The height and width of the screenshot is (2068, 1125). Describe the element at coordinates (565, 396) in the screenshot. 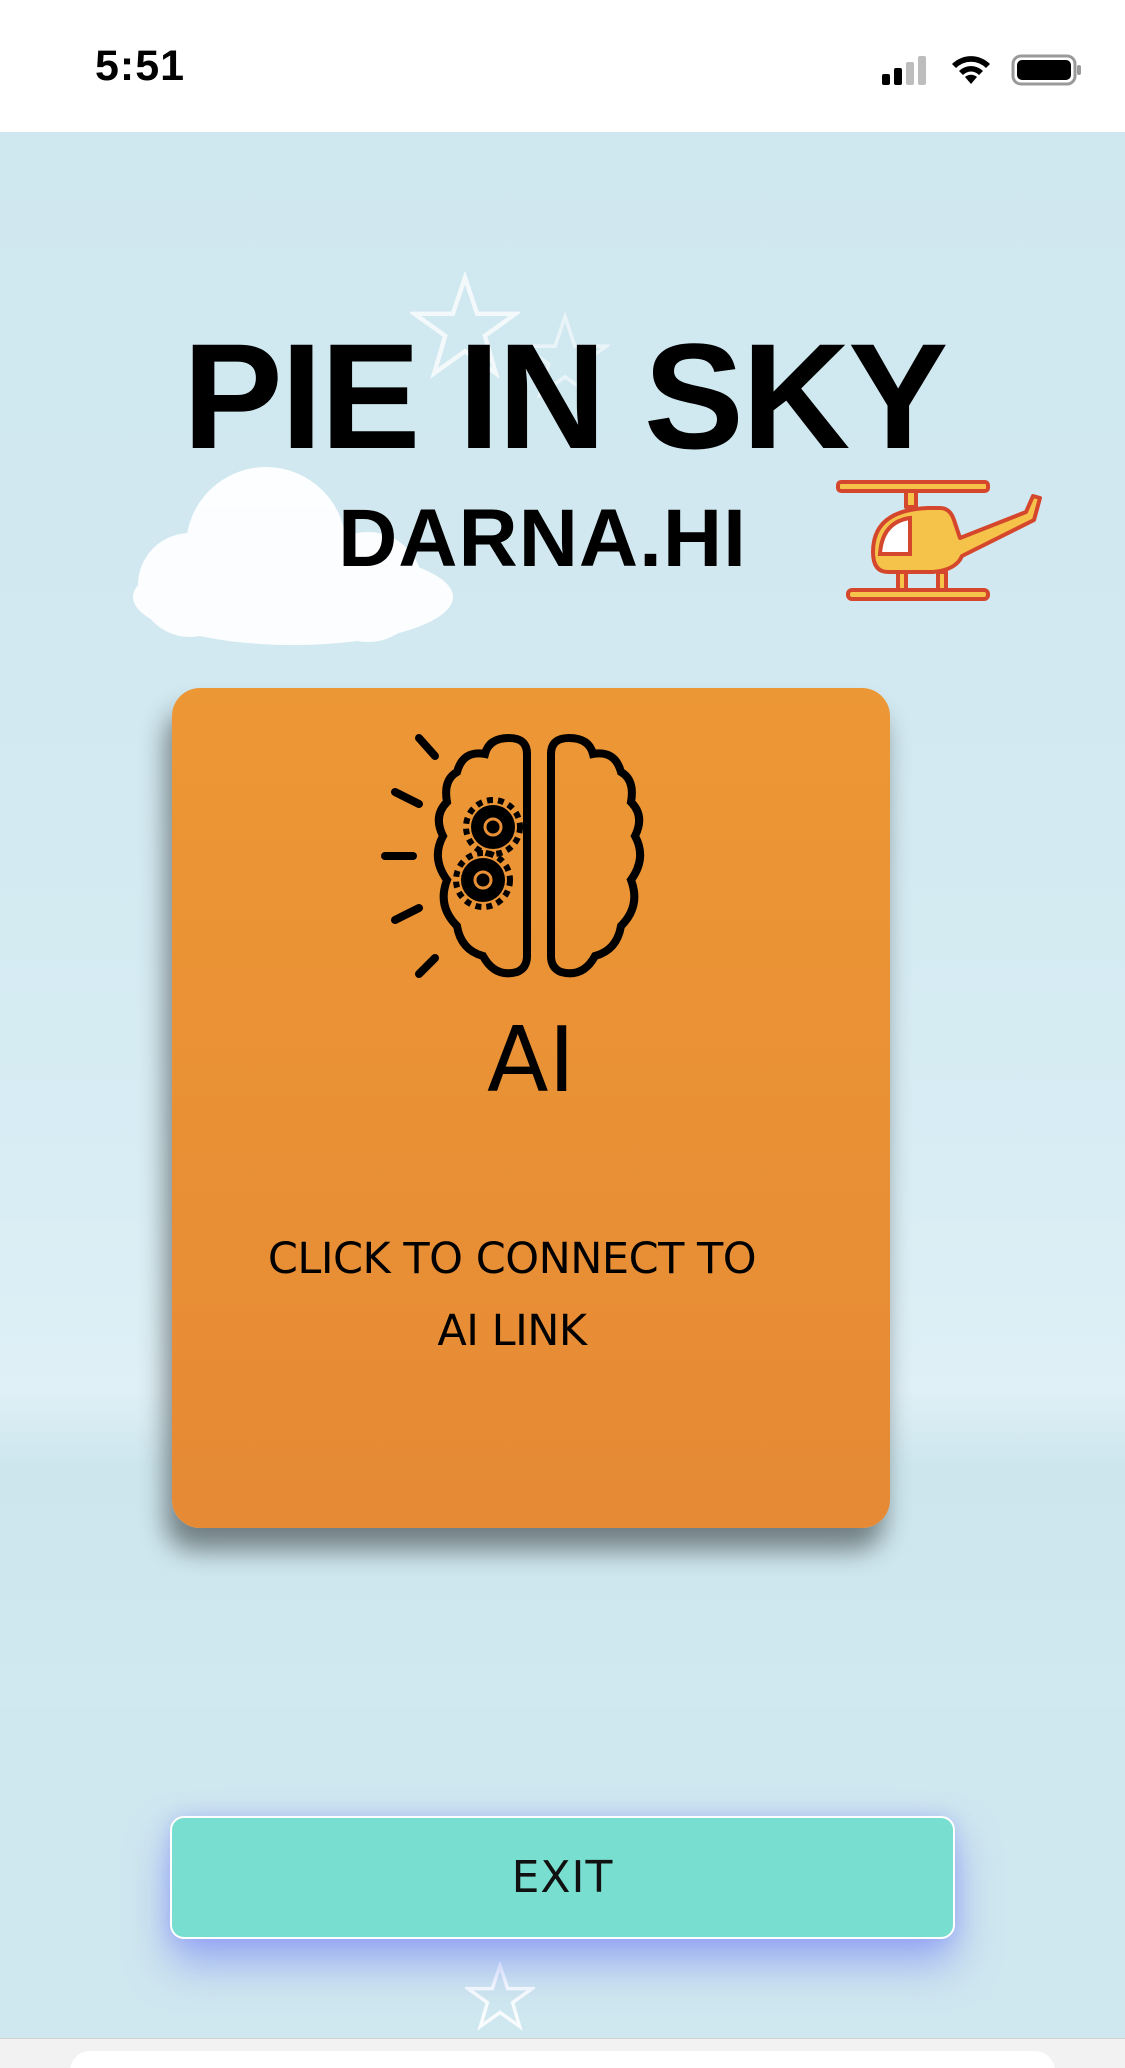

I see `page-title: PIE IN SKY` at that location.